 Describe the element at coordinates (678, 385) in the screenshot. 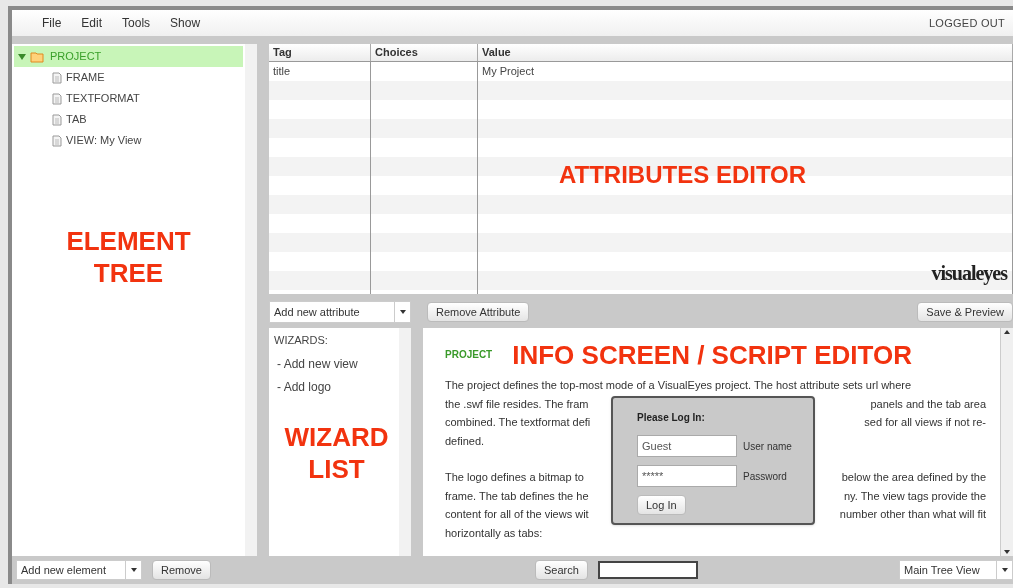

I see `info-text: The project defines the top-most mode of a VisualEyes project. The host attribute sets url where` at that location.